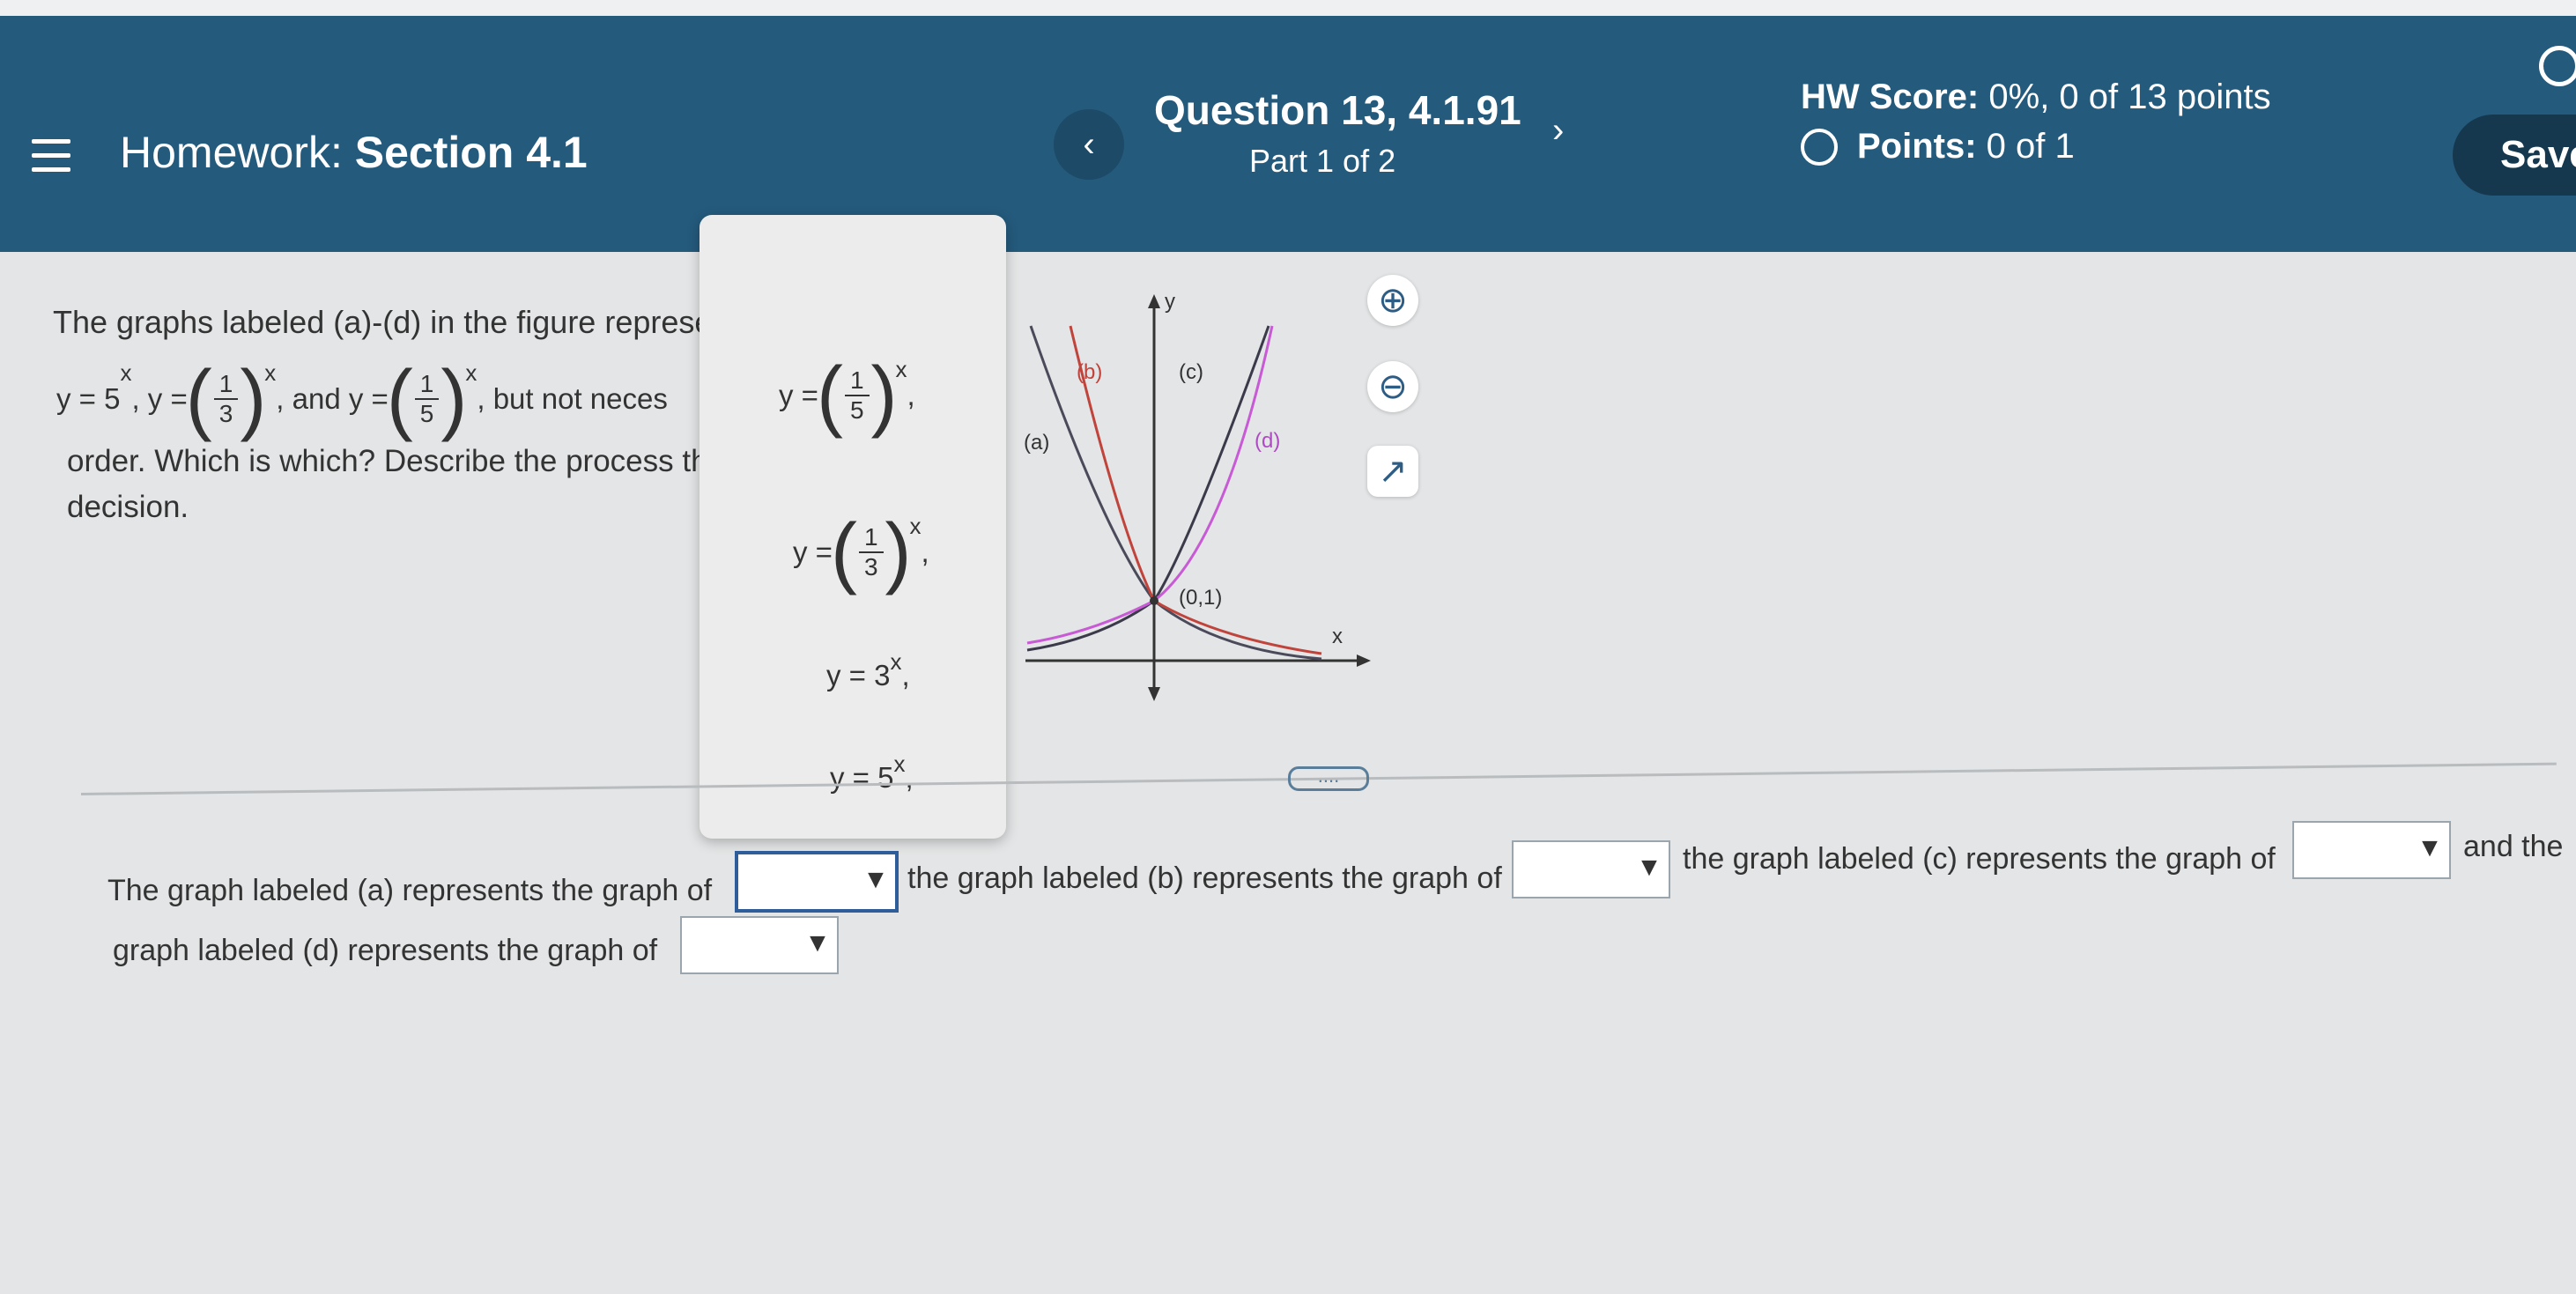 The height and width of the screenshot is (1294, 2576). What do you see at coordinates (1323, 161) in the screenshot?
I see `question-part: Part 1 of 2` at bounding box center [1323, 161].